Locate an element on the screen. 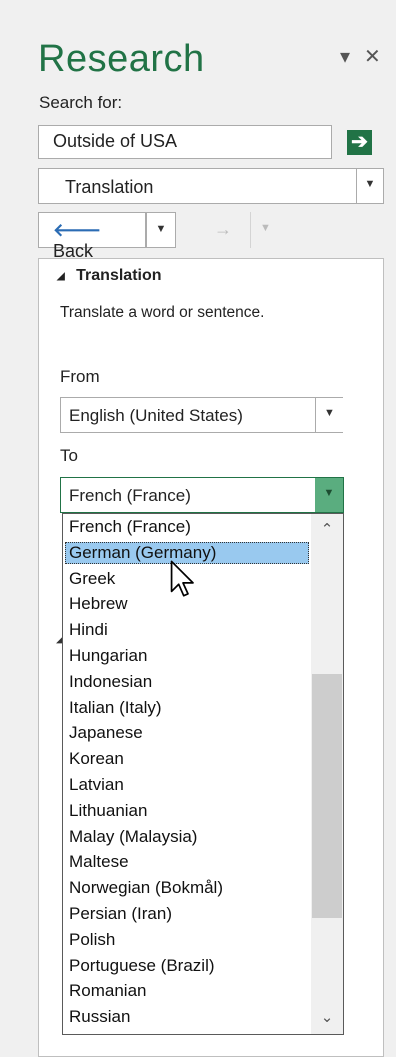 The image size is (396, 1057). back-button: 🡐 Back is located at coordinates (92, 236).